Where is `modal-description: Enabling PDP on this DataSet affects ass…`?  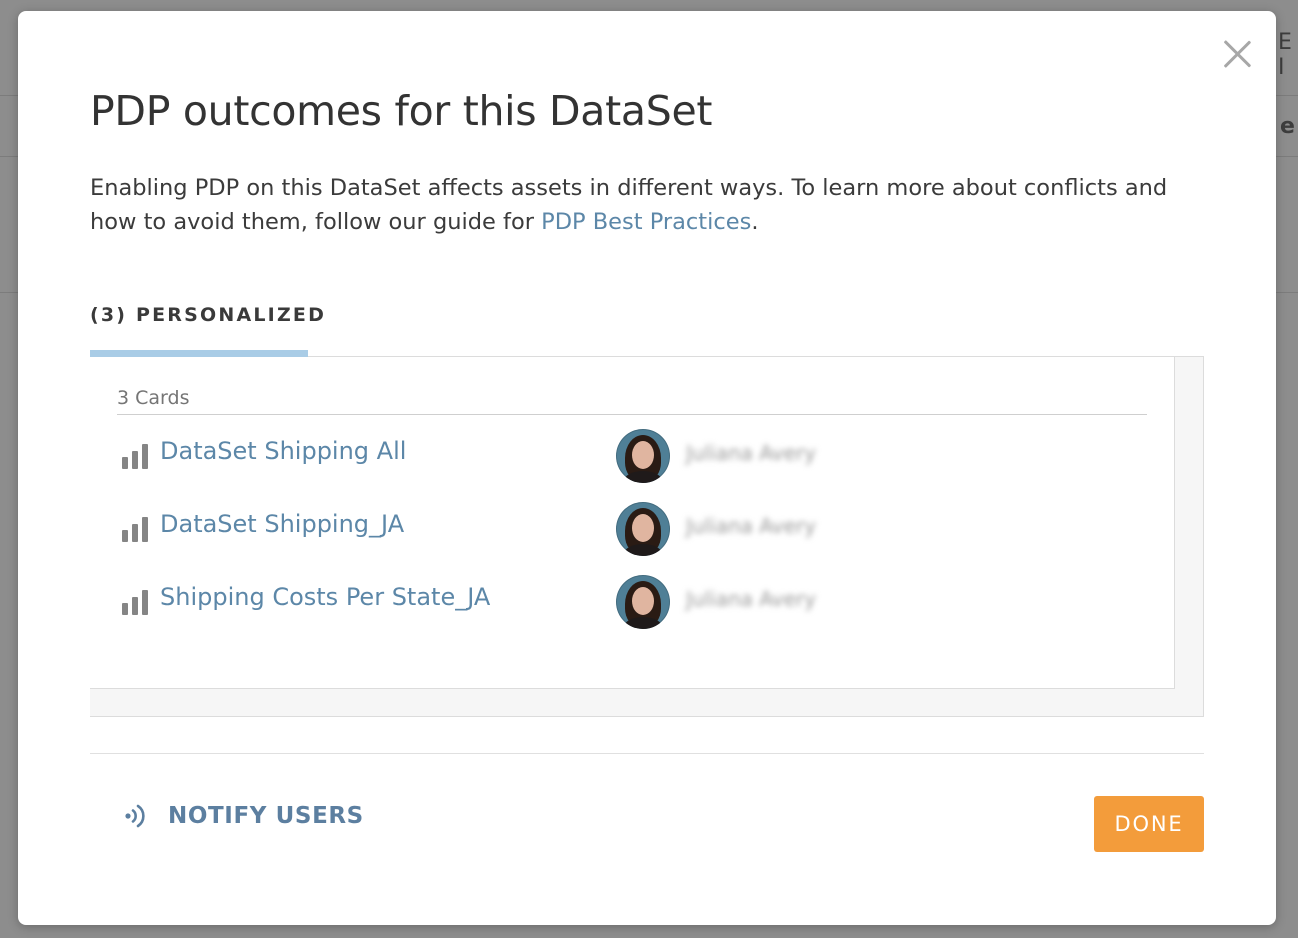 modal-description: Enabling PDP on this DataSet affects ass… is located at coordinates (640, 205).